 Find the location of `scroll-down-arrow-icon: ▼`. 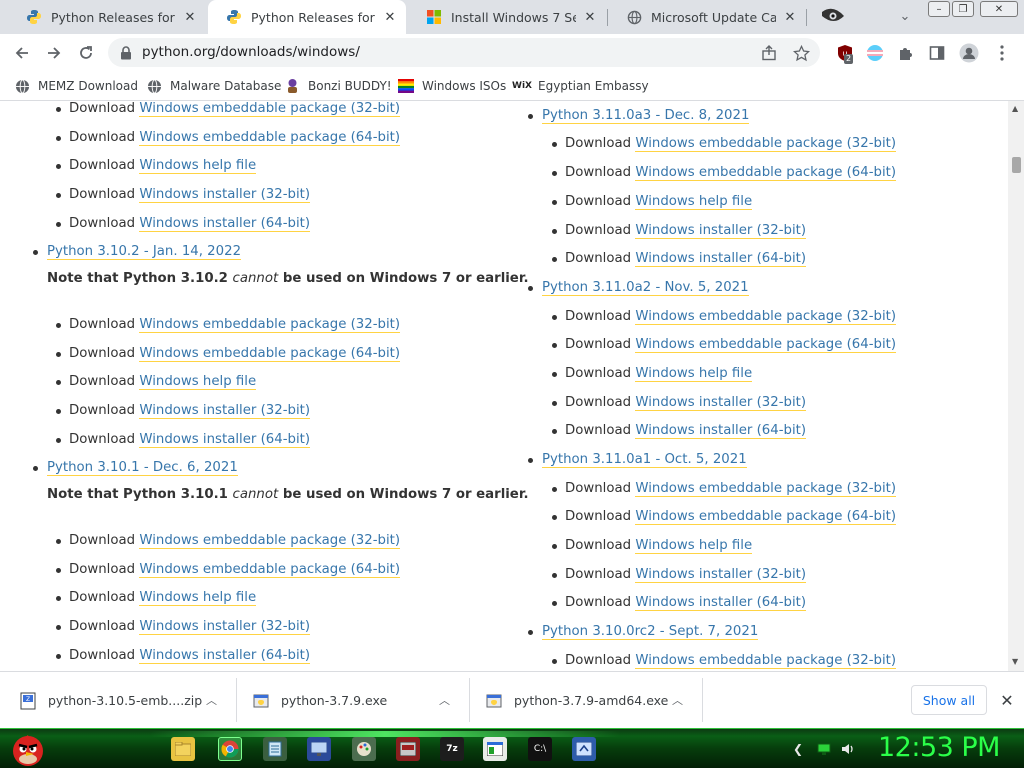

scroll-down-arrow-icon: ▼ is located at coordinates (1015, 661).